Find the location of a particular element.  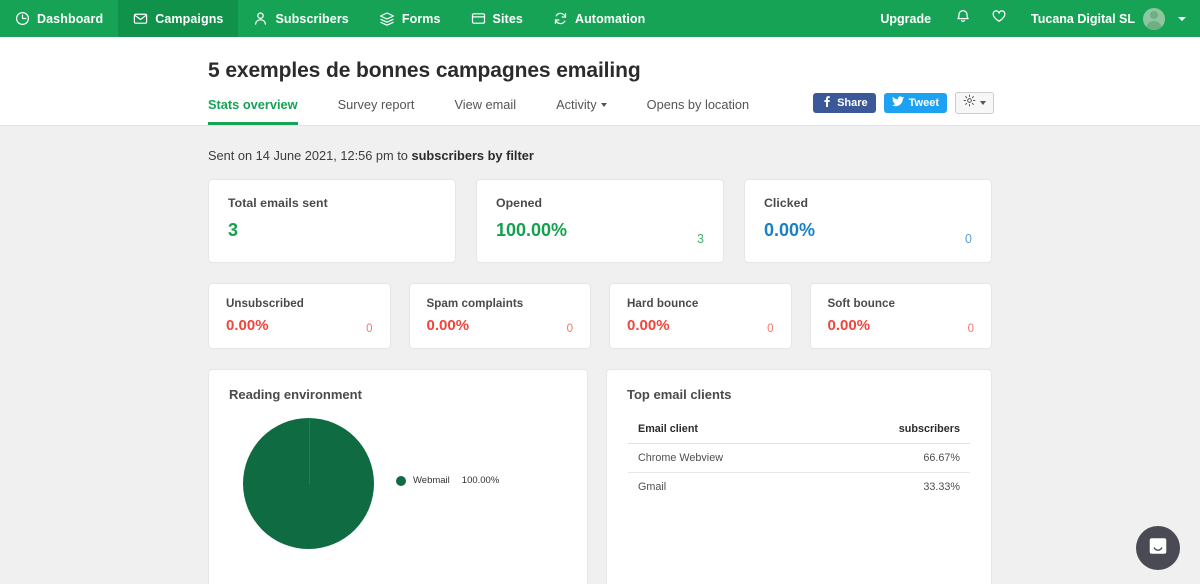

account-name: Tucana Digital SL is located at coordinates (1083, 18).